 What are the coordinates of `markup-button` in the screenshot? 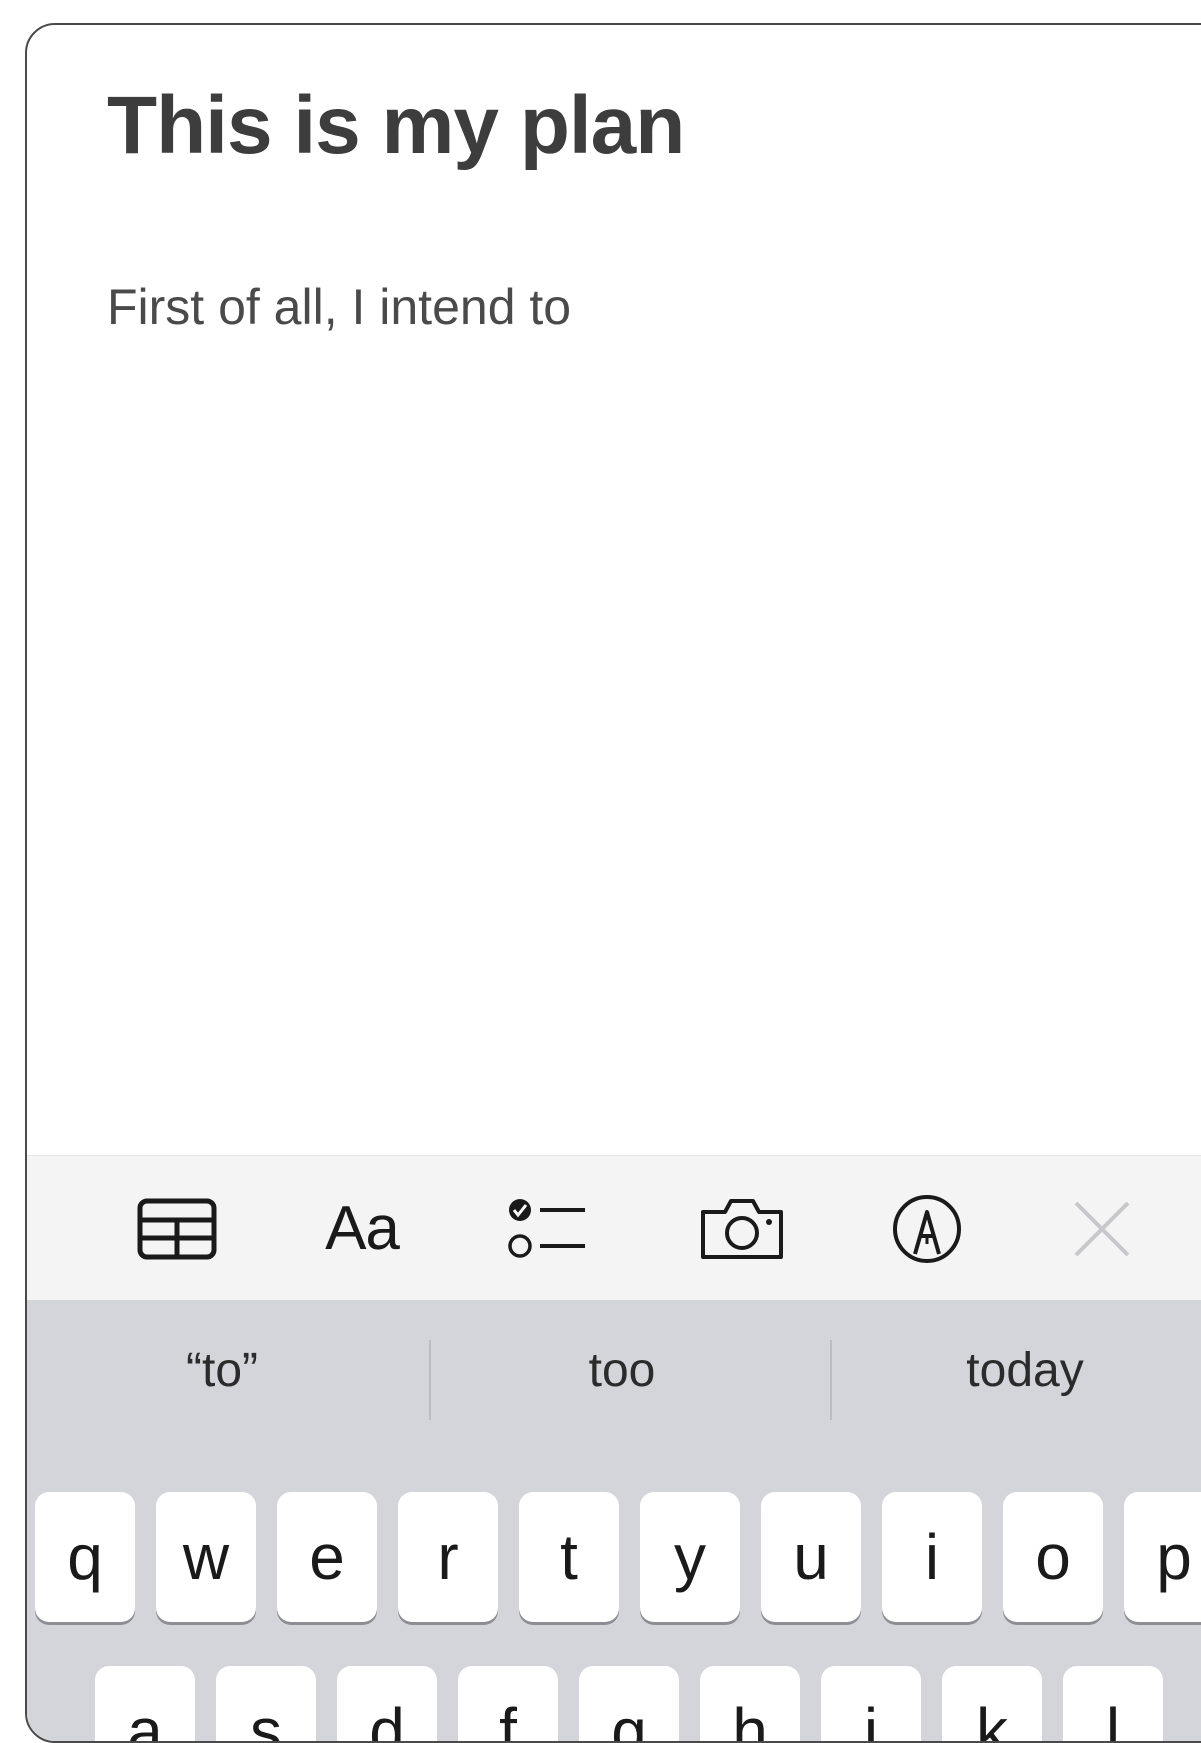 It's located at (927, 1228).